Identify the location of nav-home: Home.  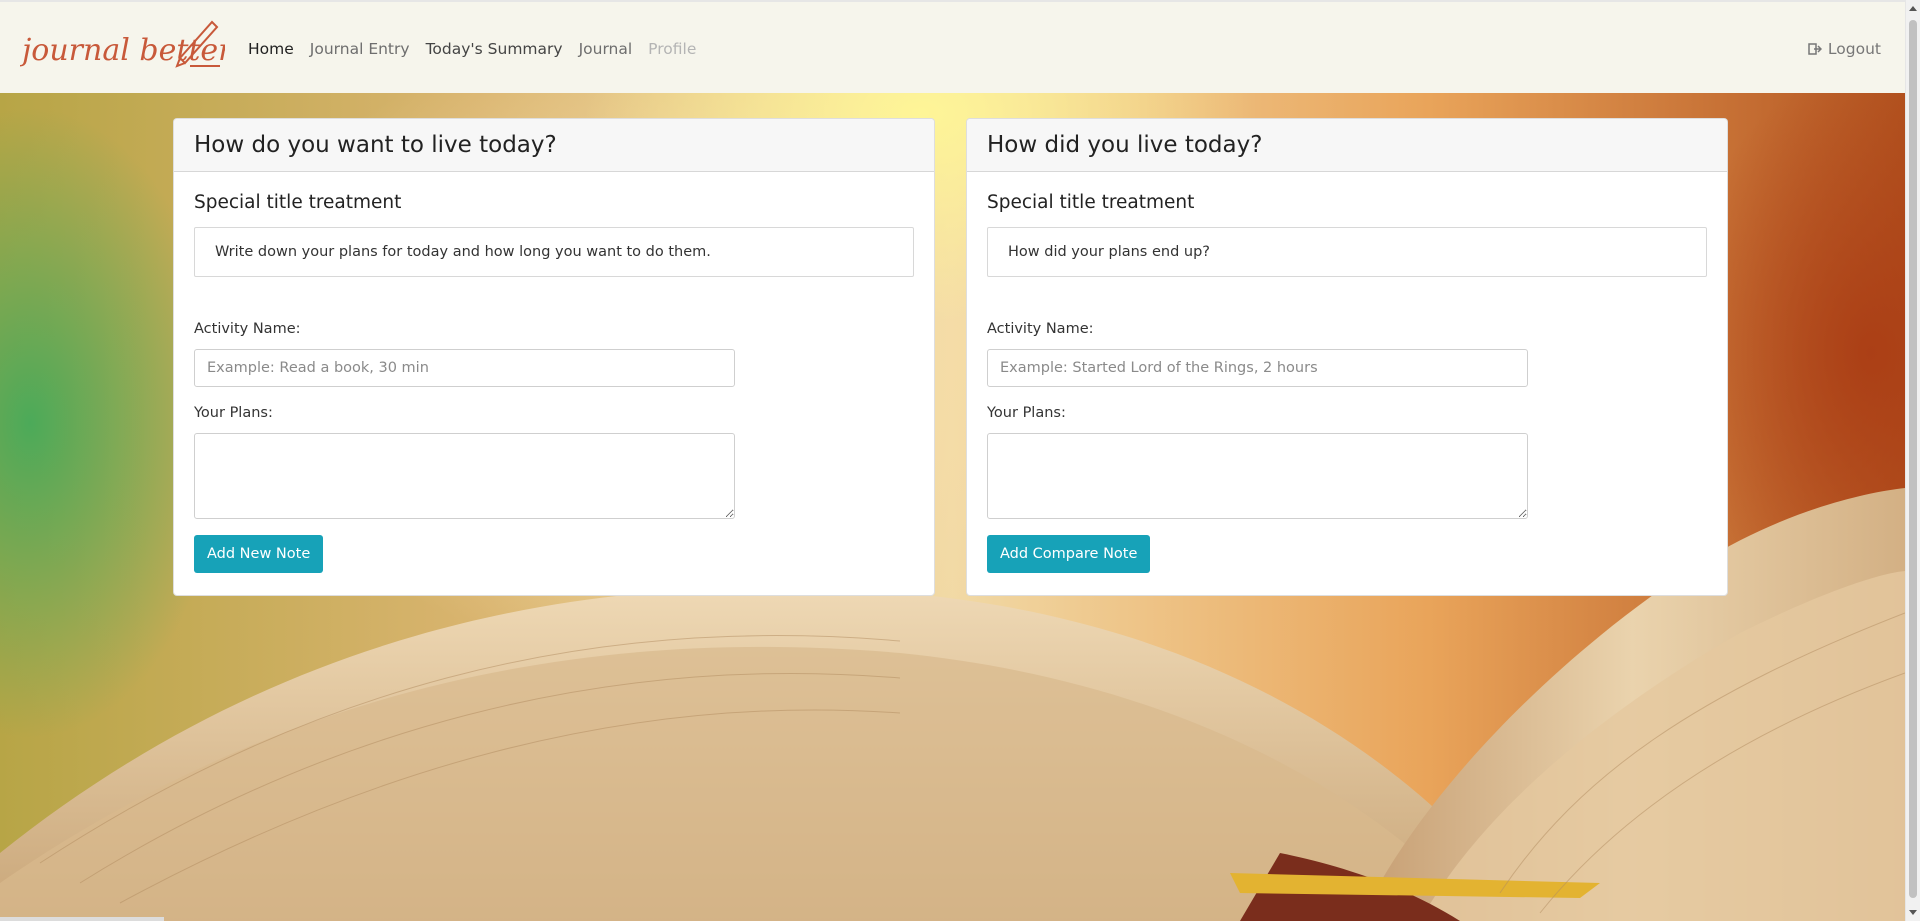
(271, 49).